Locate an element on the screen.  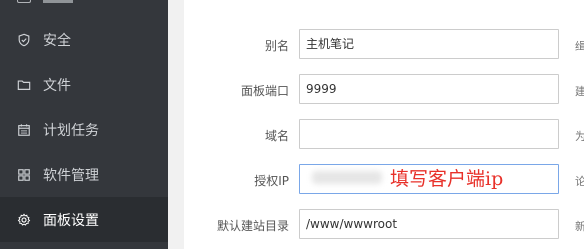
alias-label: 别名 is located at coordinates (276, 46).